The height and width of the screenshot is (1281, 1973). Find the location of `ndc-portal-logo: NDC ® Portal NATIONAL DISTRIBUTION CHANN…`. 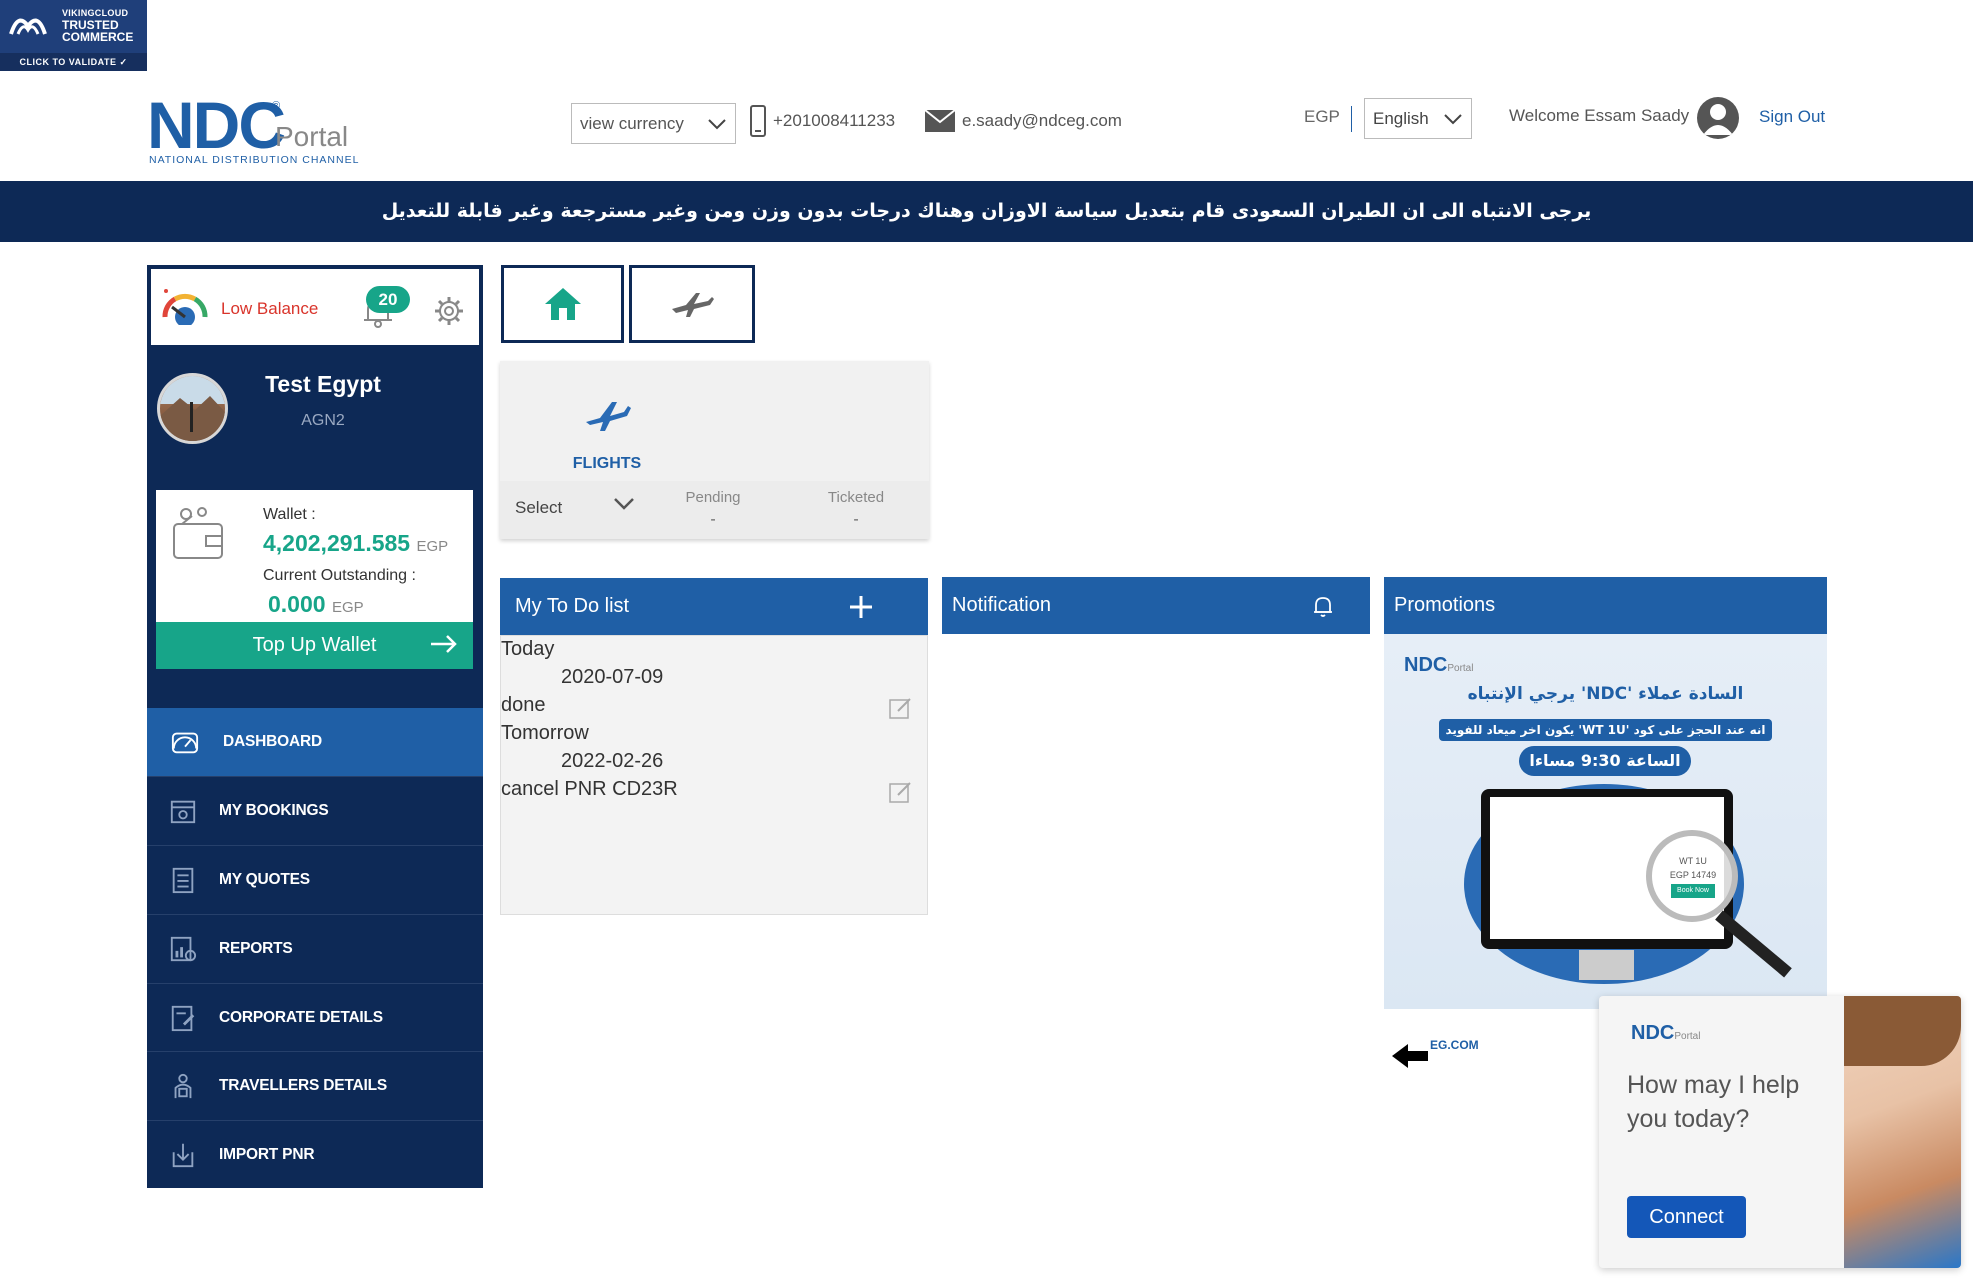

ndc-portal-logo: NDC ® Portal NATIONAL DISTRIBUTION CHANN… is located at coordinates (257, 130).